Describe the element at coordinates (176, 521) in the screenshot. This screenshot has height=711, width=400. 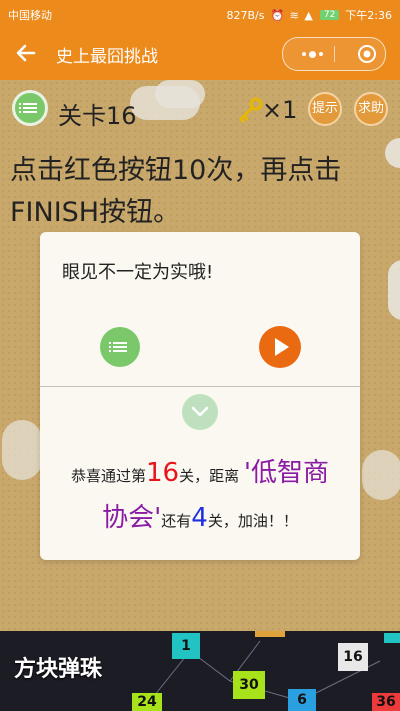
I see `congrats-part-3: 还有` at that location.